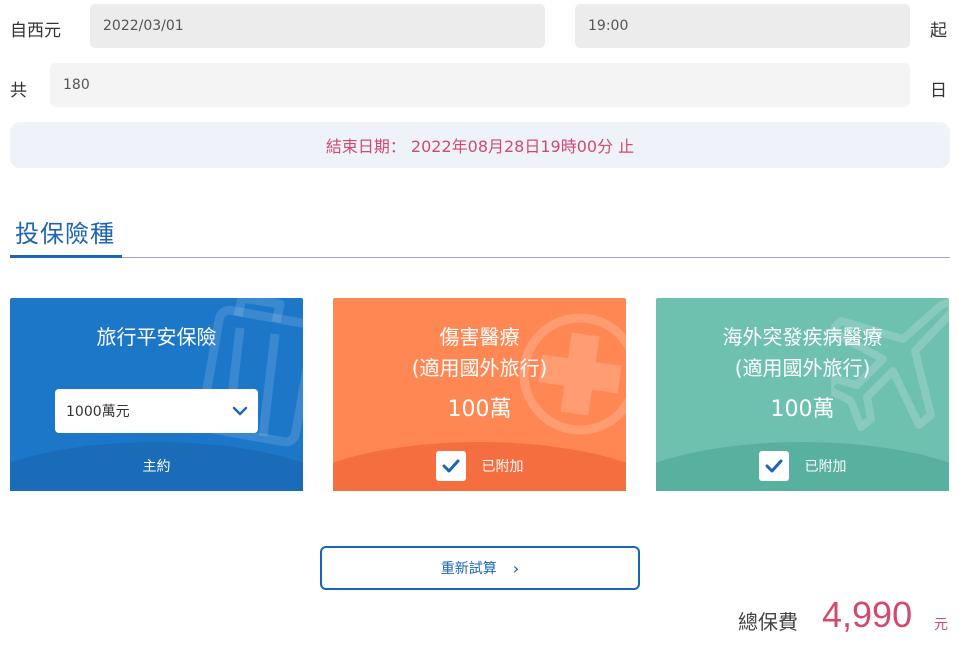 This screenshot has width=959, height=653. I want to click on injury-medical-checkbox, so click(450, 466).